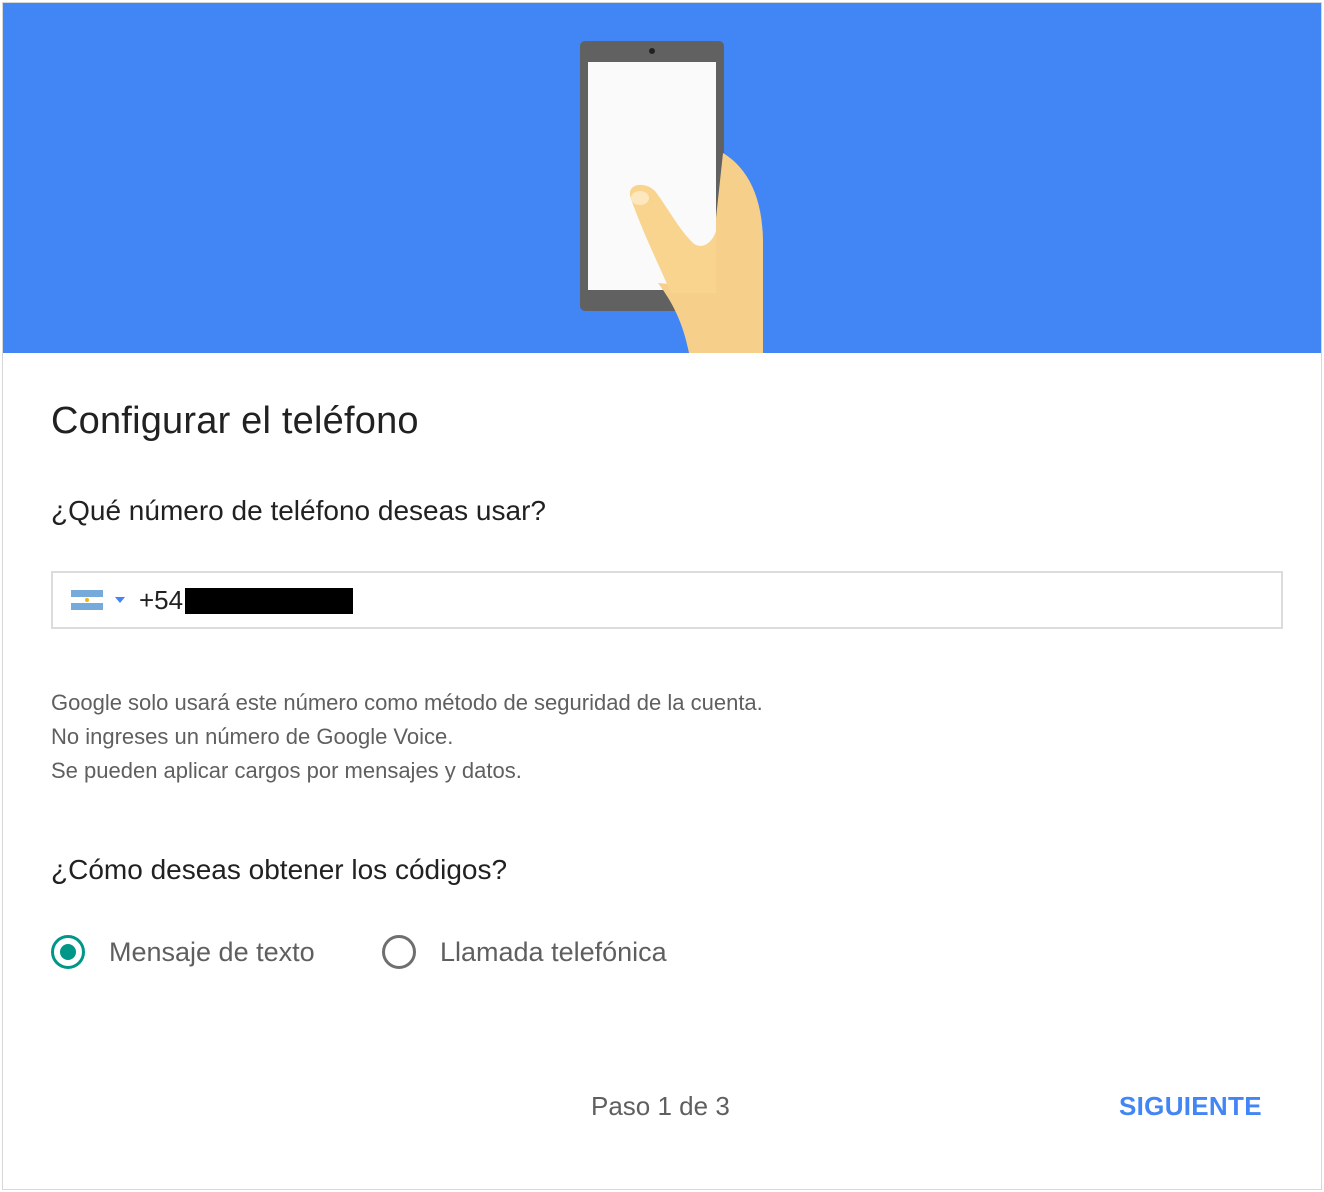 The height and width of the screenshot is (1192, 1324). Describe the element at coordinates (87, 593) in the screenshot. I see `flag-stripe-top` at that location.